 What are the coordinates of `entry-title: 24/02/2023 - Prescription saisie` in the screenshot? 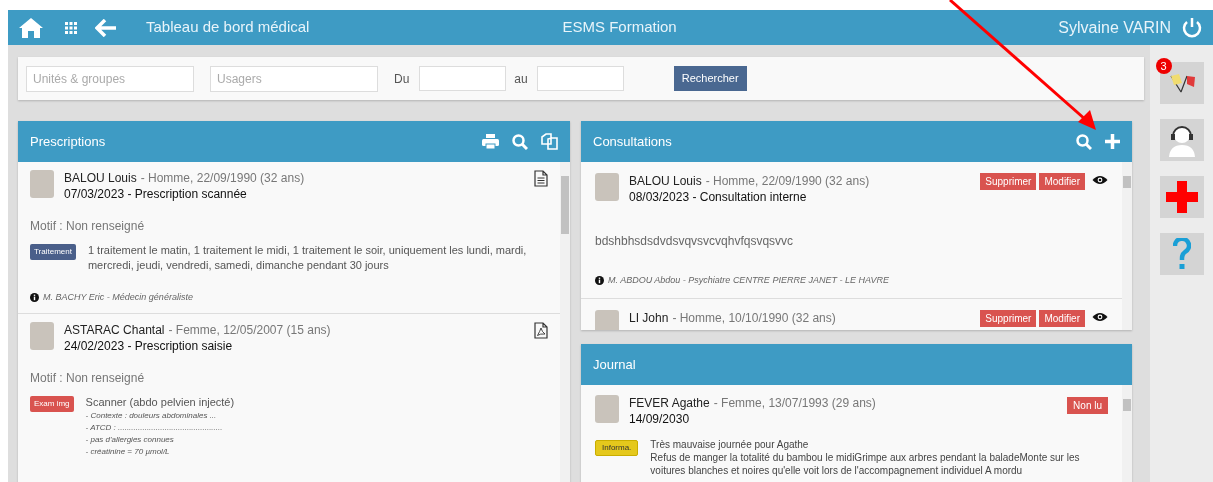 It's located at (149, 346).